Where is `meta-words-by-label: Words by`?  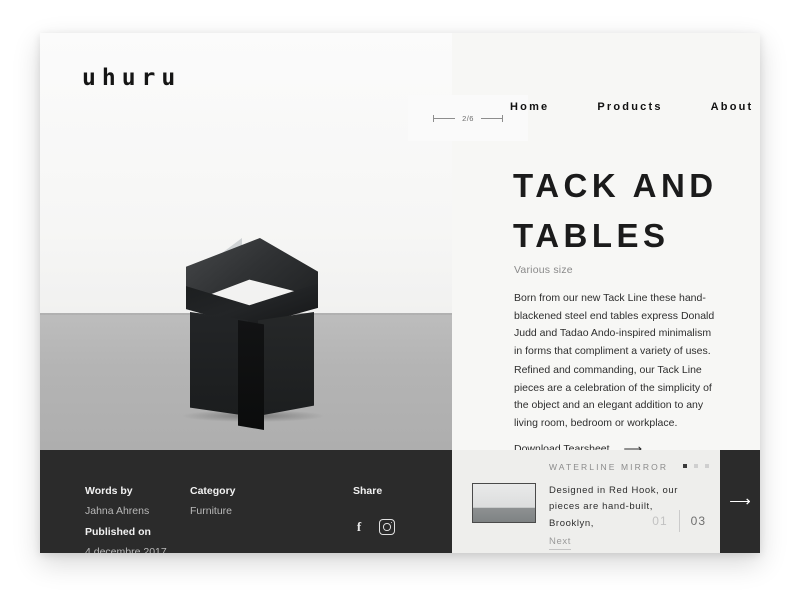
meta-words-by-label: Words by is located at coordinates (109, 491).